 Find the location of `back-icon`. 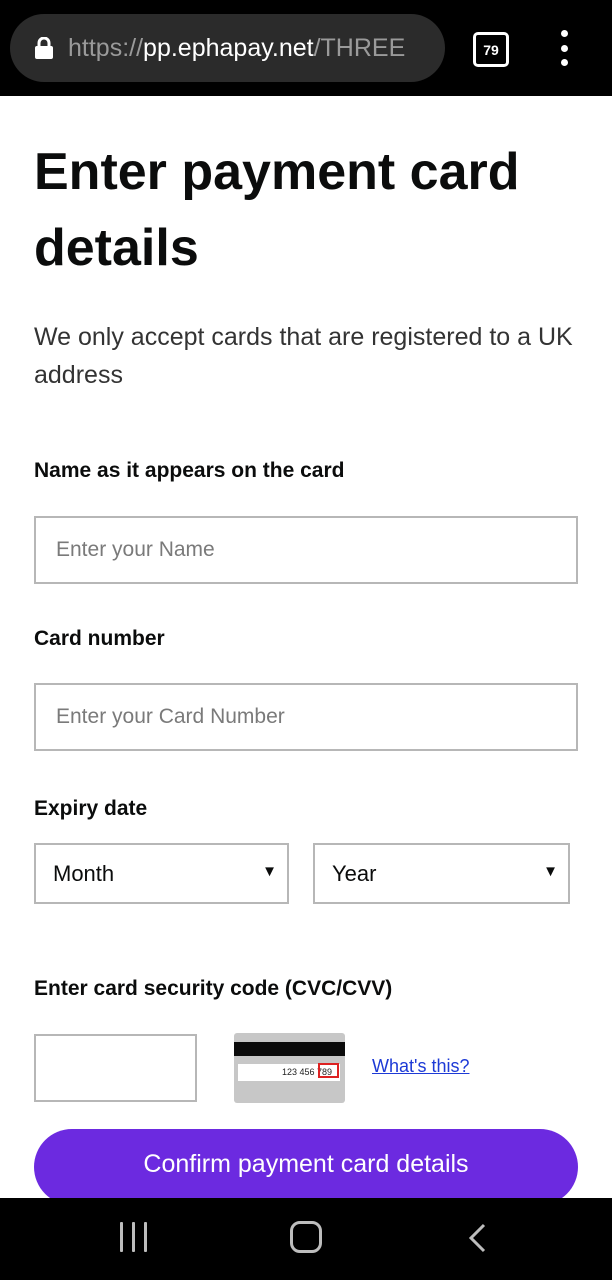

back-icon is located at coordinates (478, 1238).